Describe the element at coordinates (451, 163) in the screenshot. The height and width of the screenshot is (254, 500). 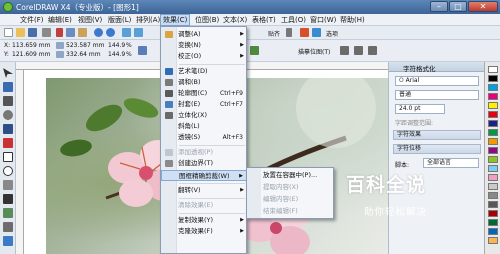
I see `script-dropdown: 全部语言` at that location.